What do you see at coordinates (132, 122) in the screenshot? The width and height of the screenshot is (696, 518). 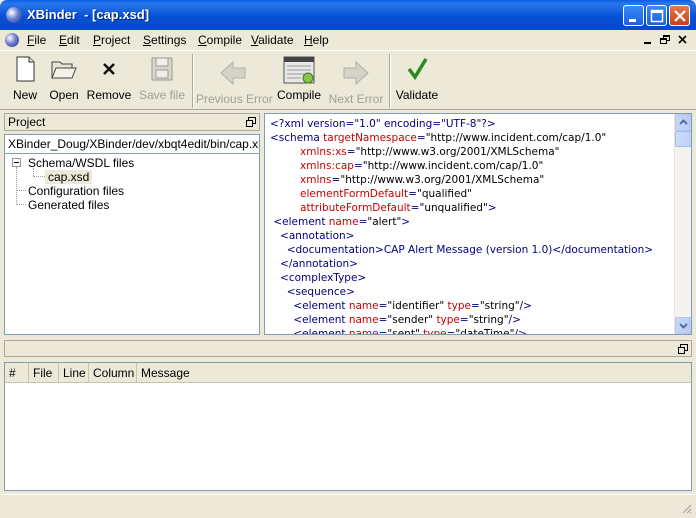 I see `project-panel-header: Project` at bounding box center [132, 122].